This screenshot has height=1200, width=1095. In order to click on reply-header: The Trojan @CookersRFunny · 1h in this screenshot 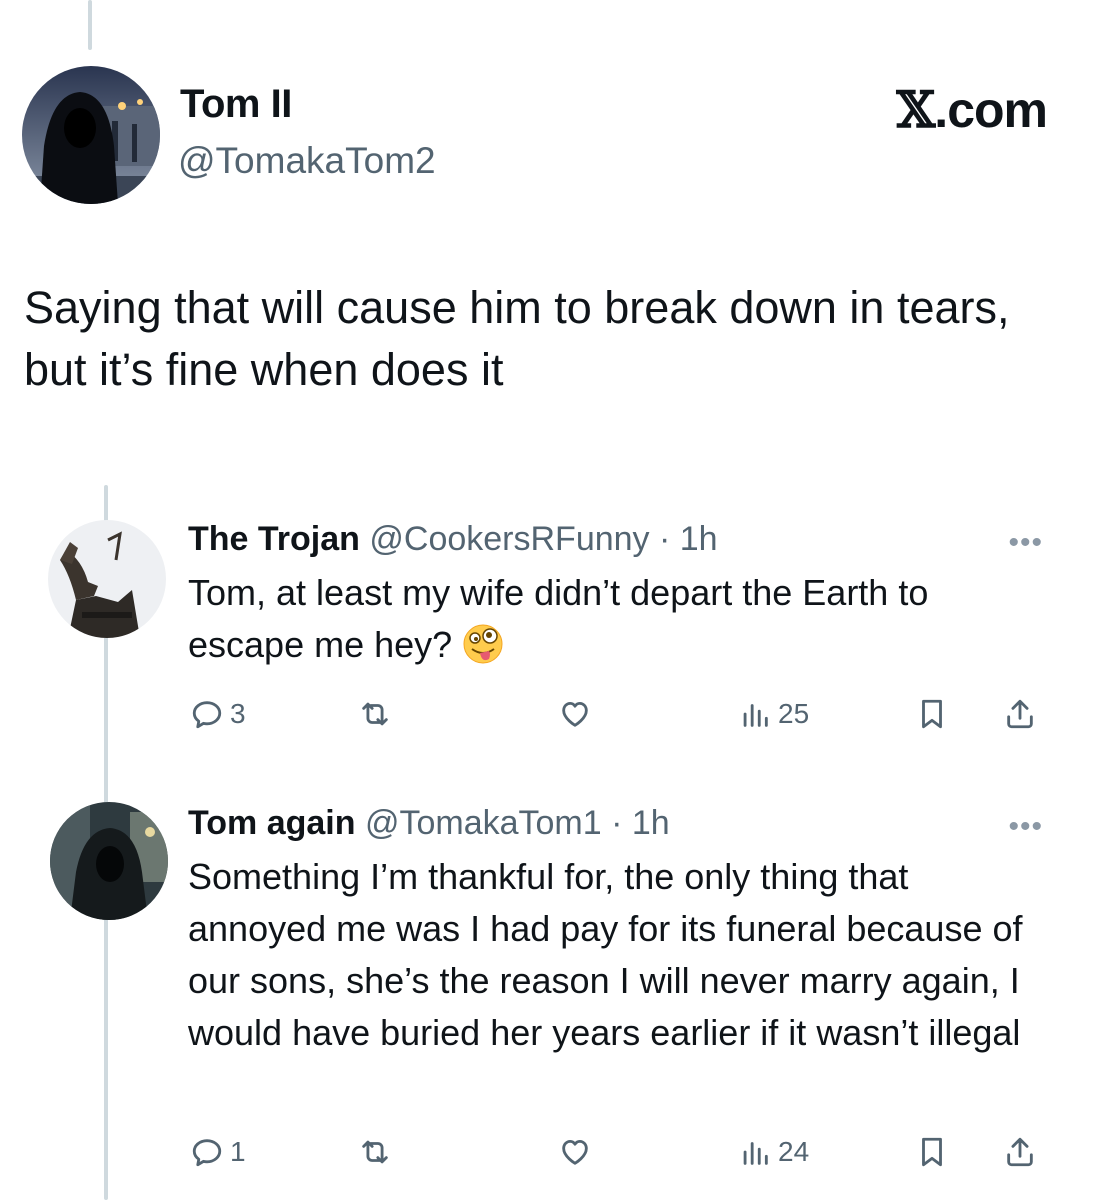, I will do `click(453, 539)`.